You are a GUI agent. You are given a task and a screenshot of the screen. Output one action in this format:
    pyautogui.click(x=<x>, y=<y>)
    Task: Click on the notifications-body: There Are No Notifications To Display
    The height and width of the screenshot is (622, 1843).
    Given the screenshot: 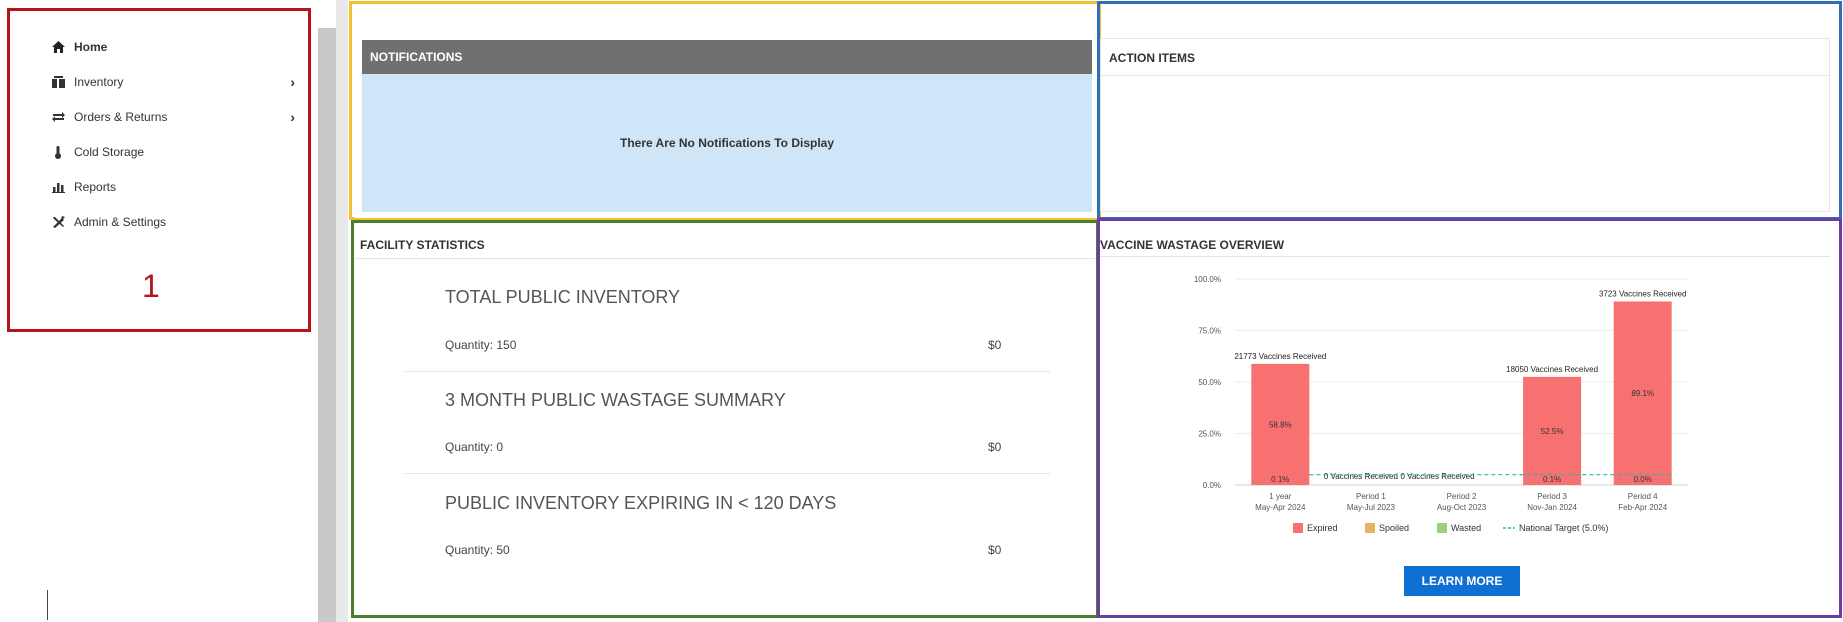 What is the action you would take?
    pyautogui.click(x=727, y=143)
    